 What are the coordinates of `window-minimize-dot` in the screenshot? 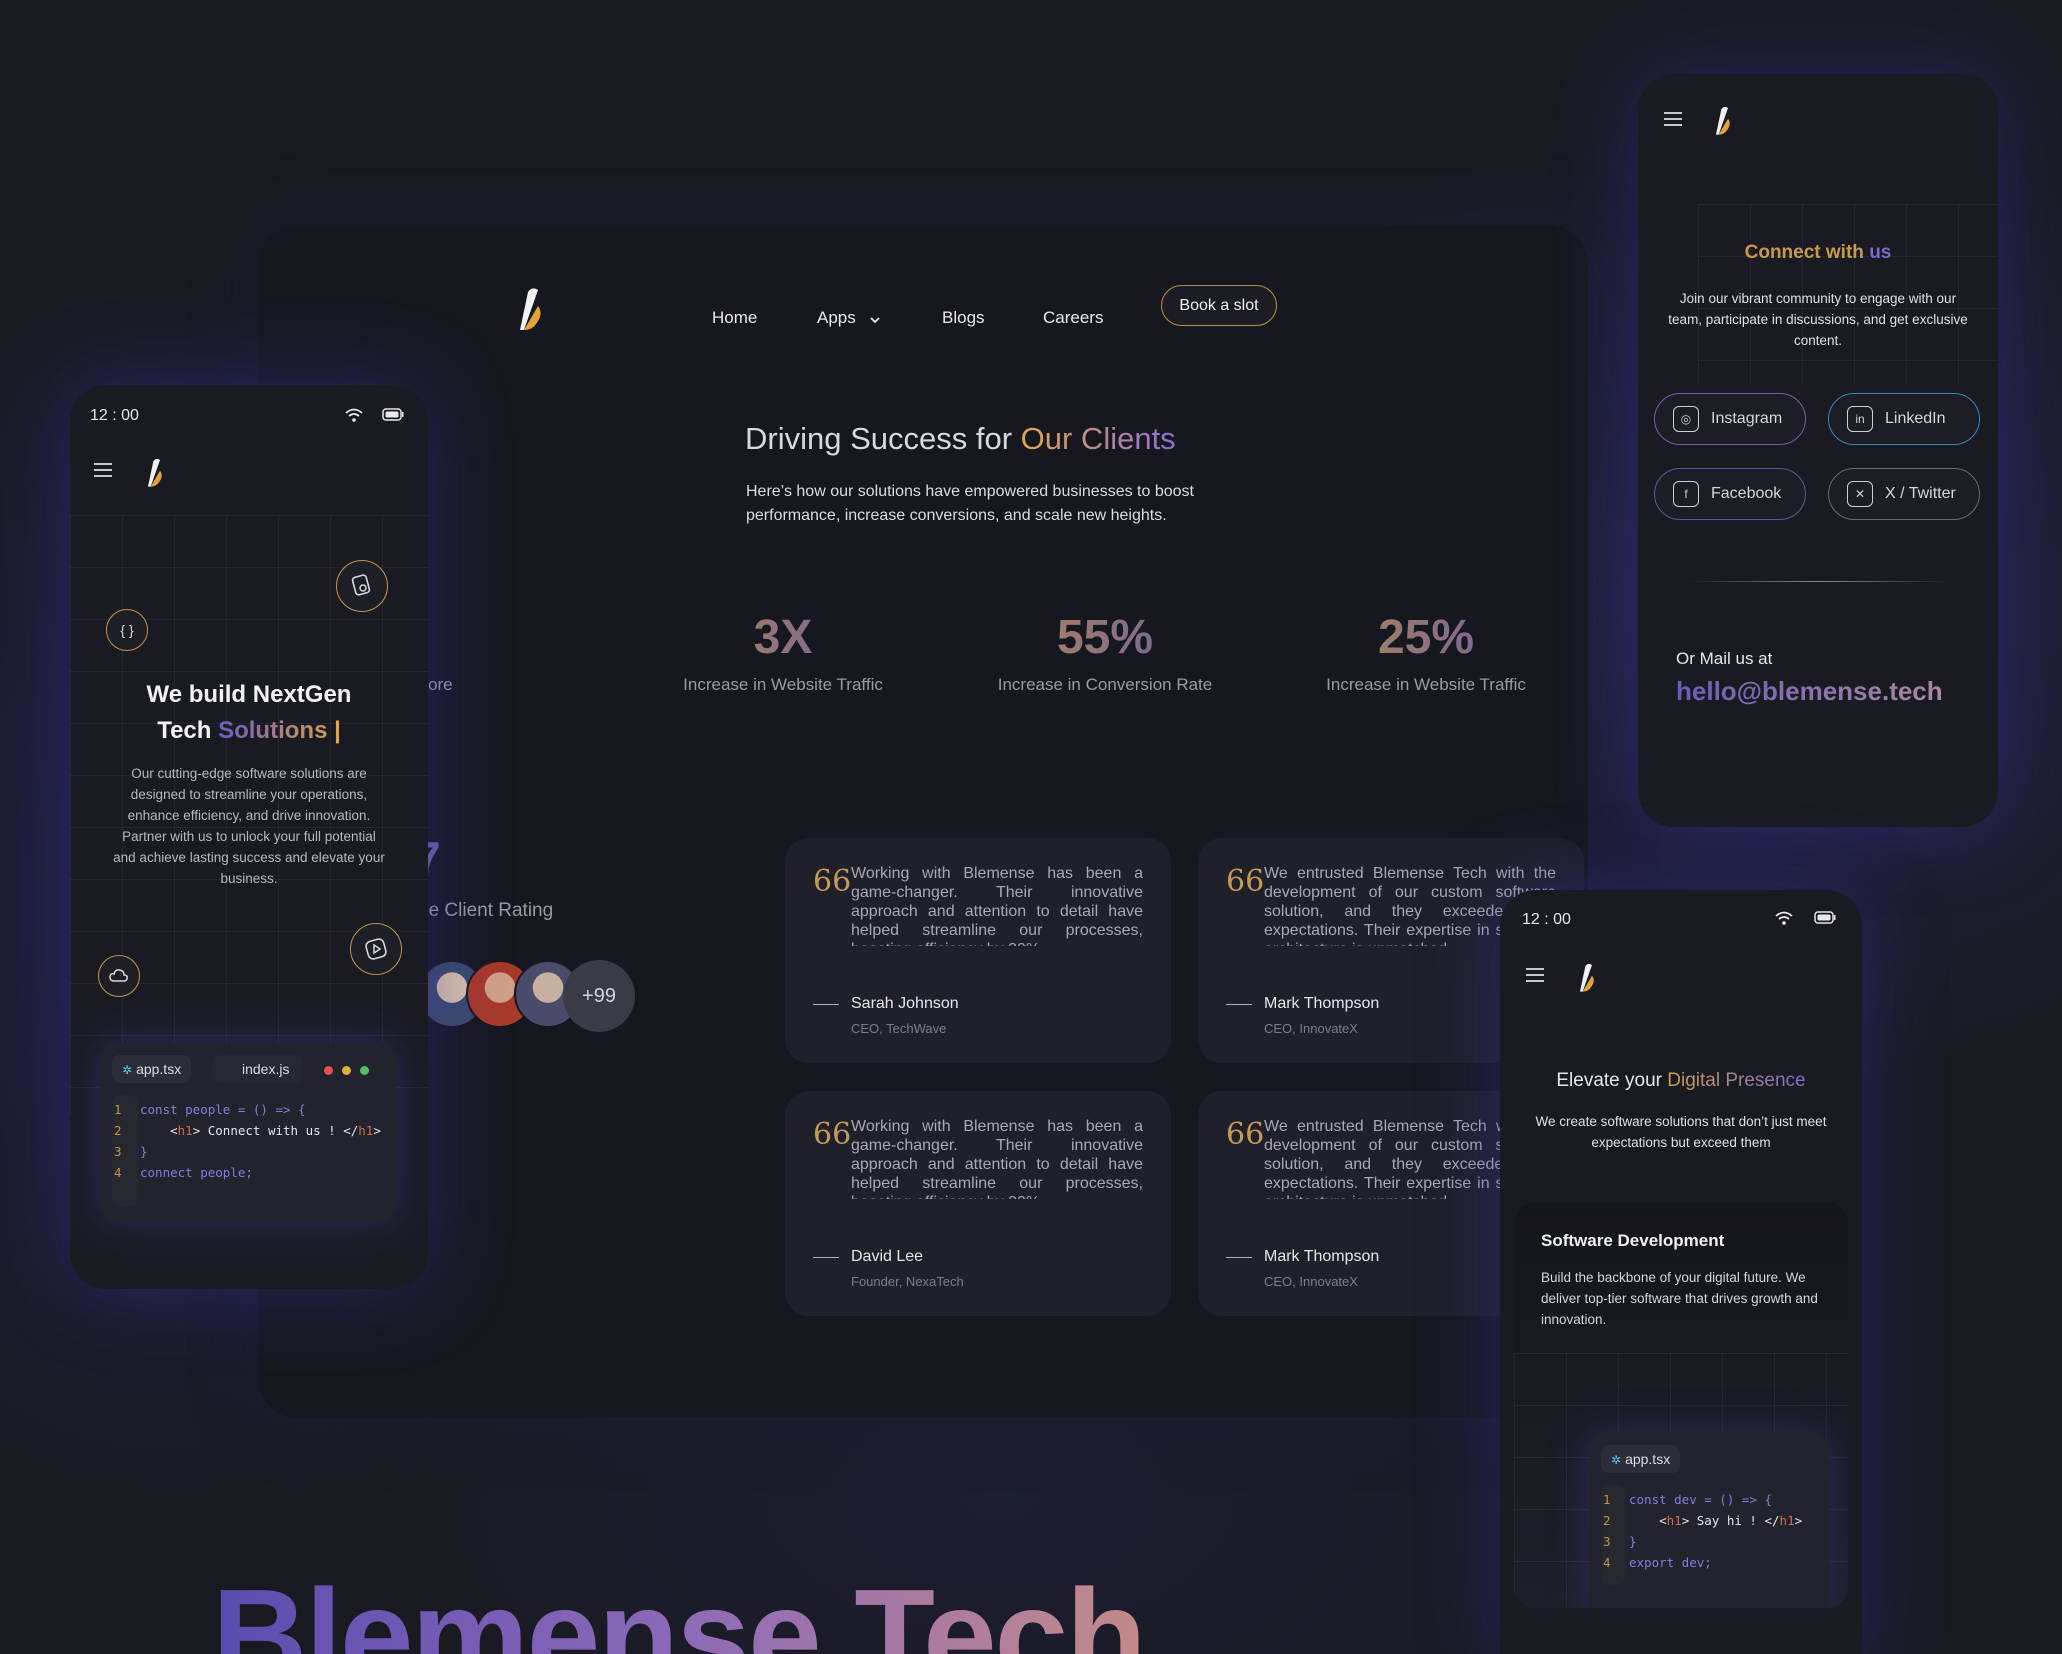 It's located at (346, 1070).